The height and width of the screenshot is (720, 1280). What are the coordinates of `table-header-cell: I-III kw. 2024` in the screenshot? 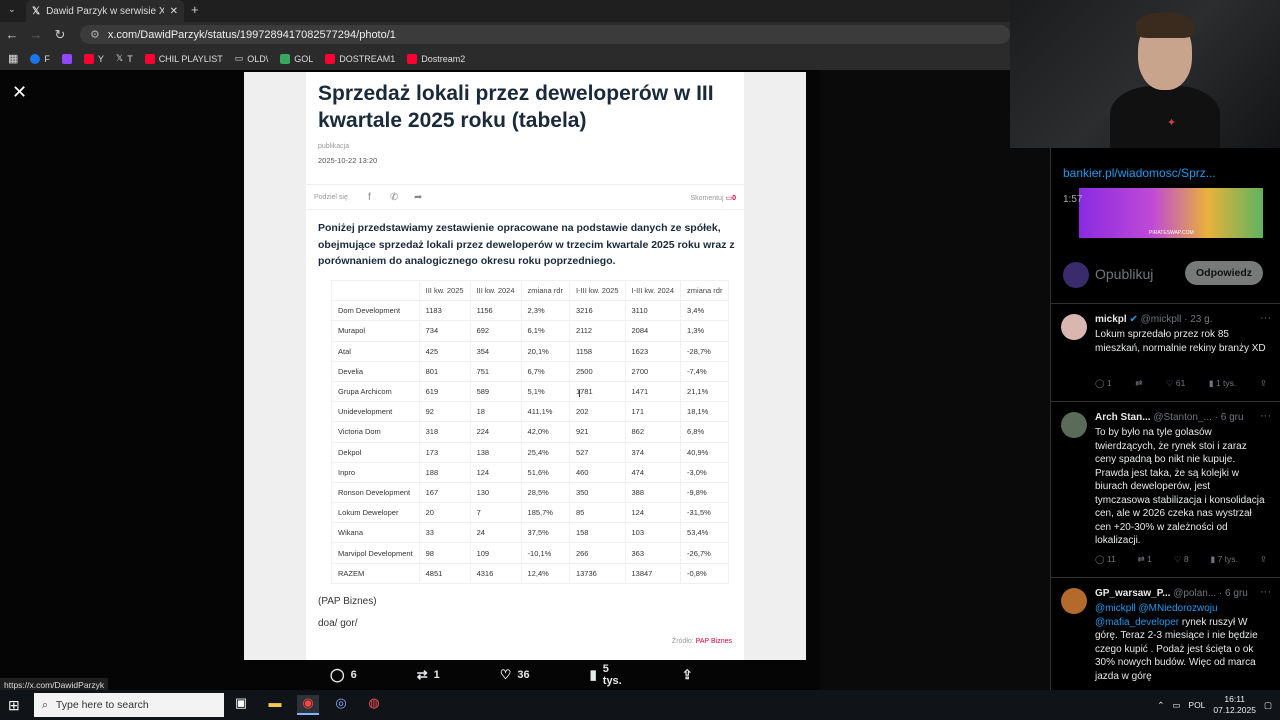 It's located at (653, 290).